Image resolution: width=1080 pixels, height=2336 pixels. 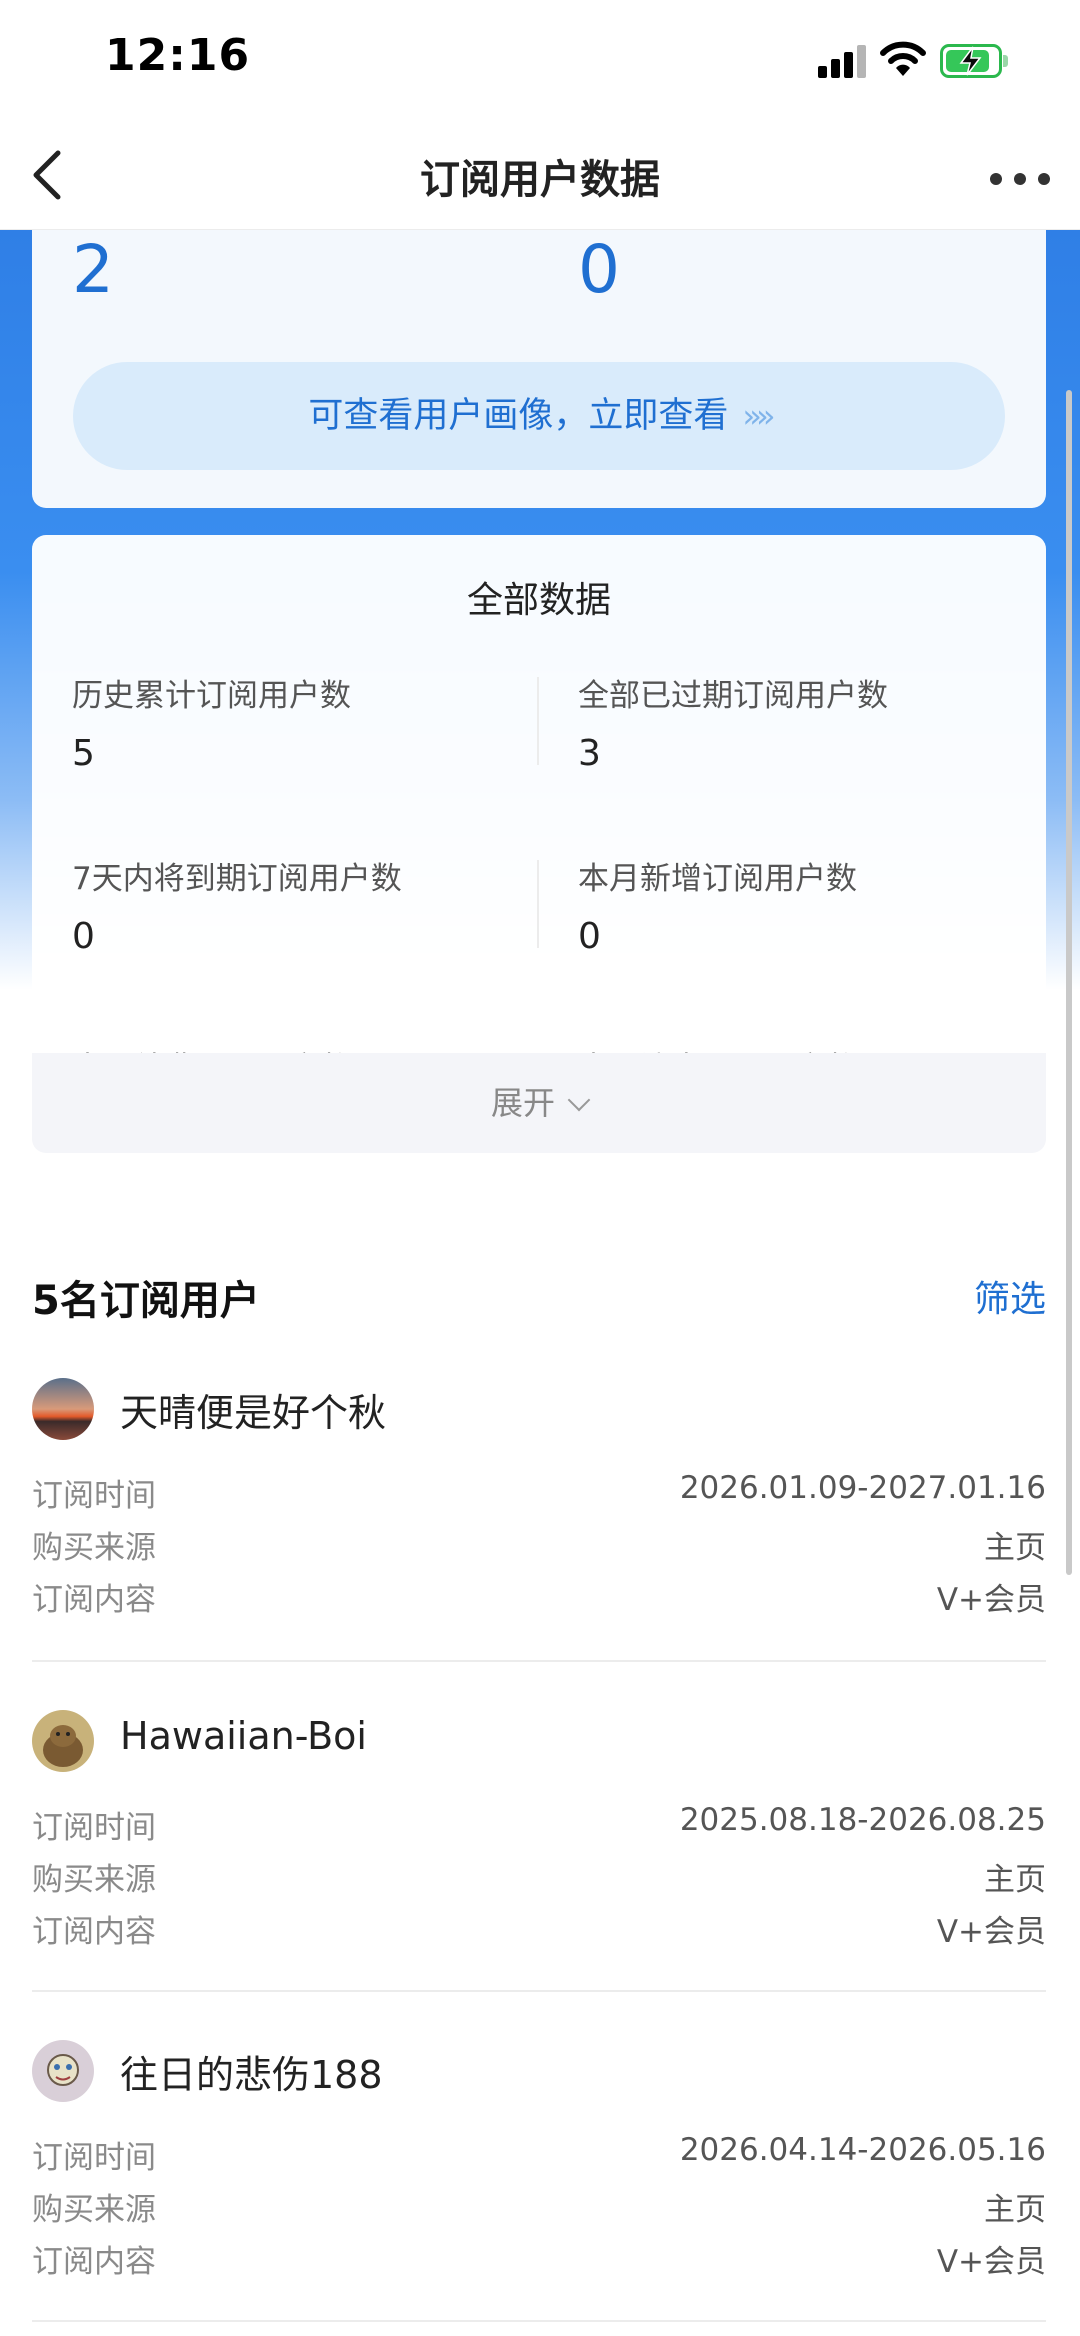 I want to click on subscription-time: 2026.01.09-2027.01.16, so click(x=862, y=1488).